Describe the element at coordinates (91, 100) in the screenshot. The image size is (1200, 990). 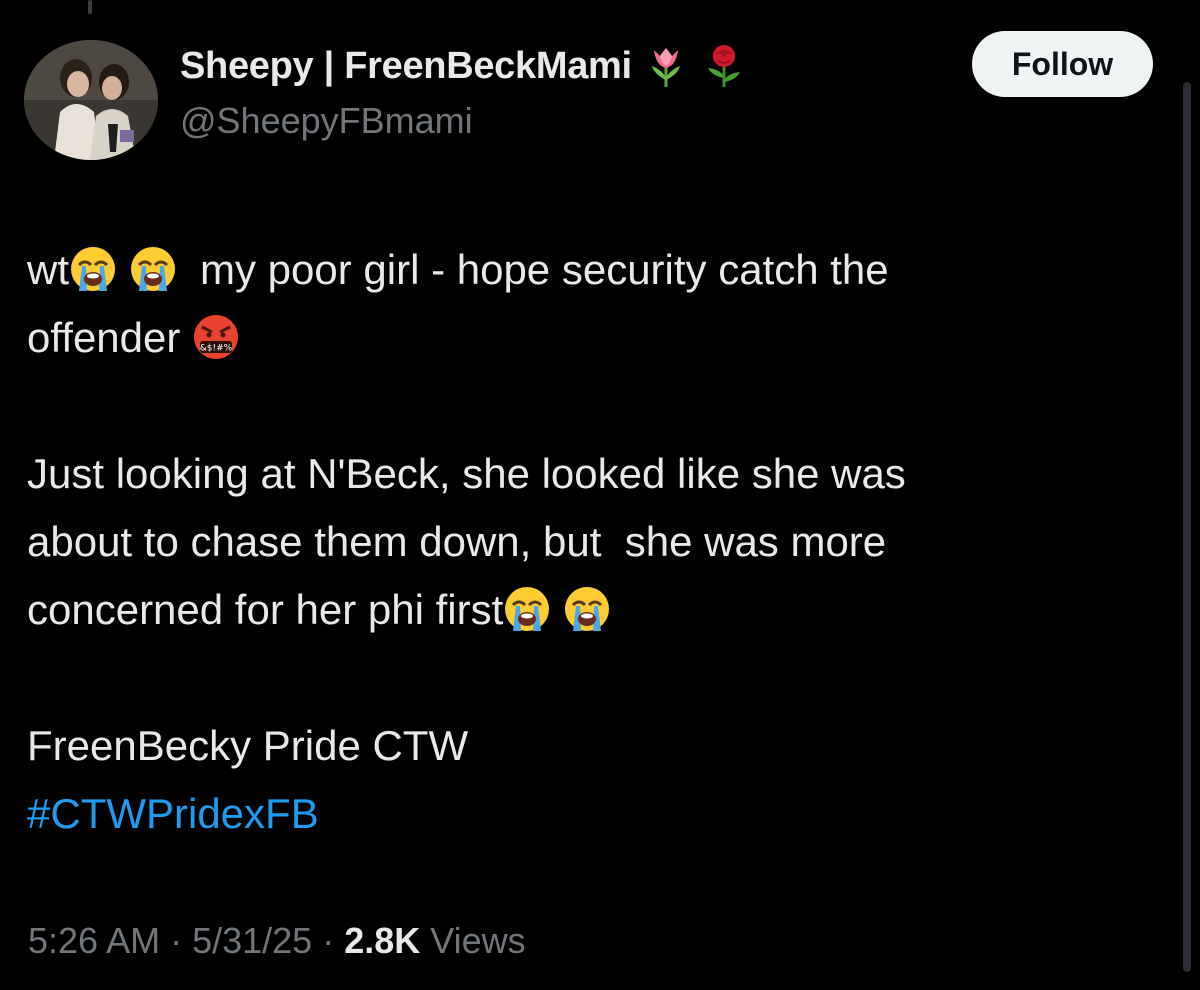
I see `avatar` at that location.